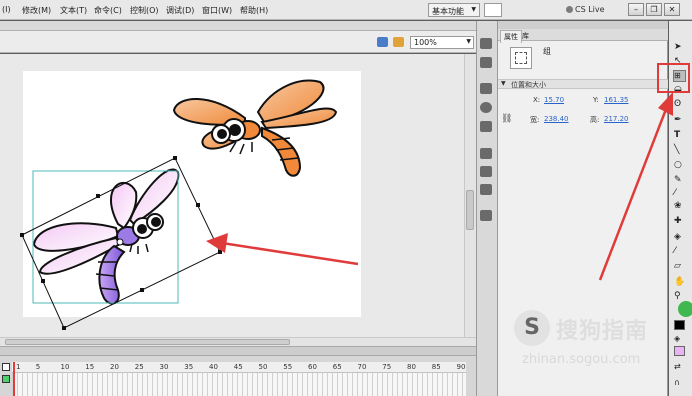 The width and height of the screenshot is (692, 396). I want to click on watermark-title: 搜狗指南, so click(602, 331).